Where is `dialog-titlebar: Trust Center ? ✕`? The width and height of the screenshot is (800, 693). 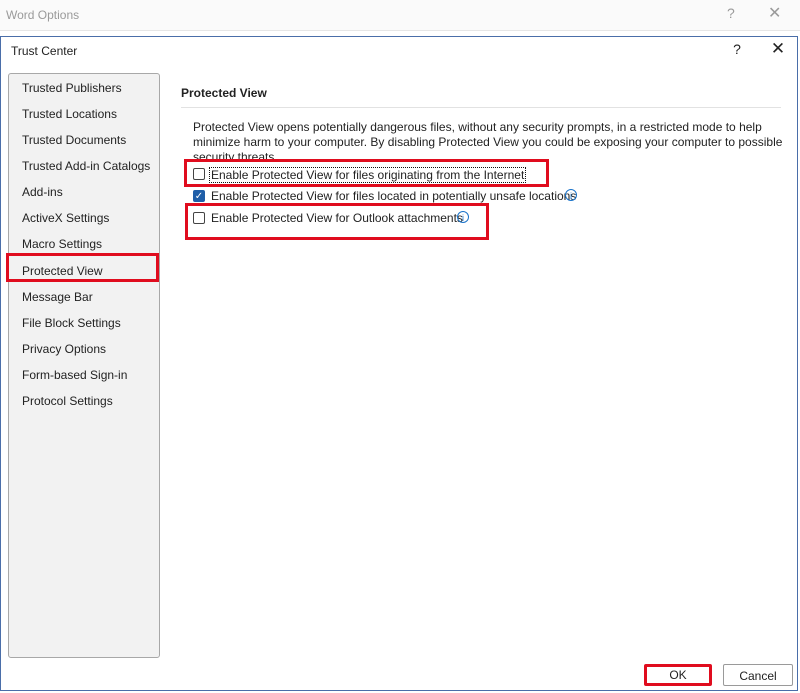 dialog-titlebar: Trust Center ? ✕ is located at coordinates (399, 51).